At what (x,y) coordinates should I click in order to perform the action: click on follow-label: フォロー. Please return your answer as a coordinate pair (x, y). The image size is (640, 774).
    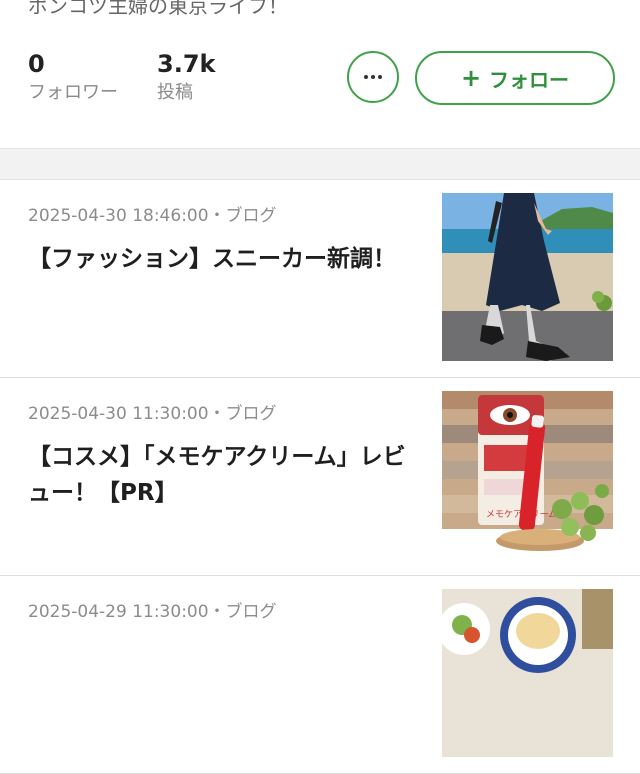
    Looking at the image, I should click on (529, 79).